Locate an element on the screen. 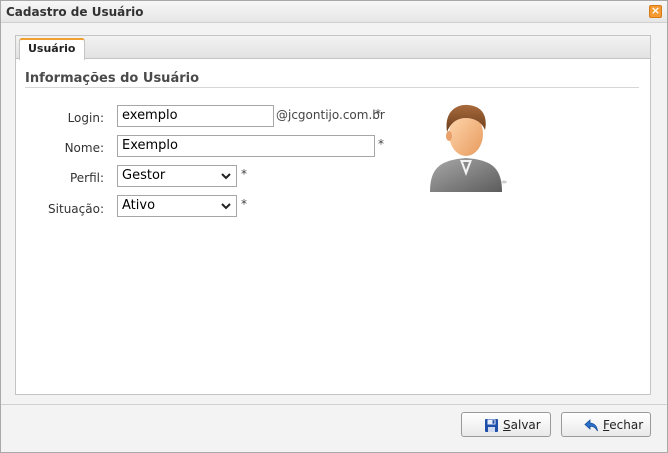 This screenshot has width=668, height=453. tab-strip: Usuário is located at coordinates (333, 48).